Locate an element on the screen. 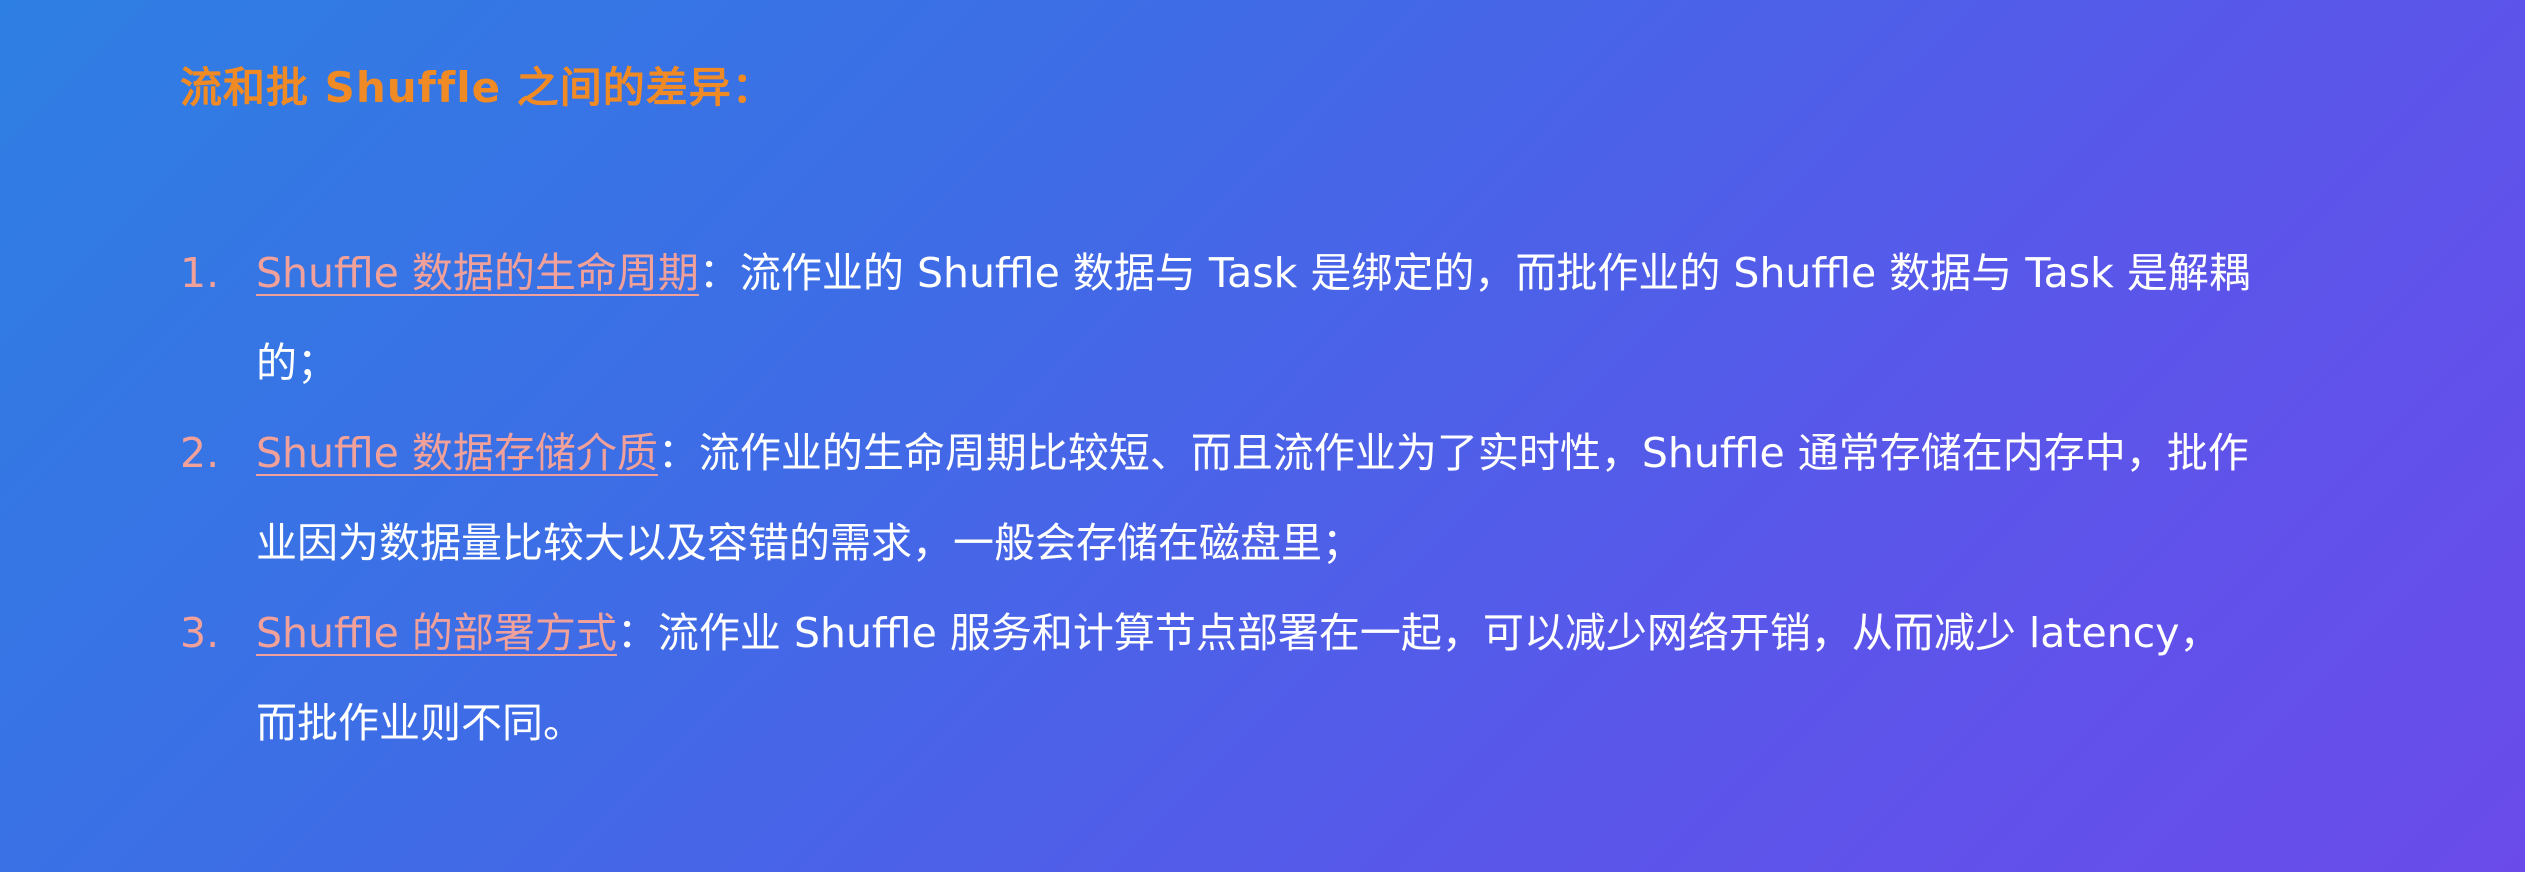  topic-link-storage-medium: Shuffle 数据存储介质 is located at coordinates (457, 453).